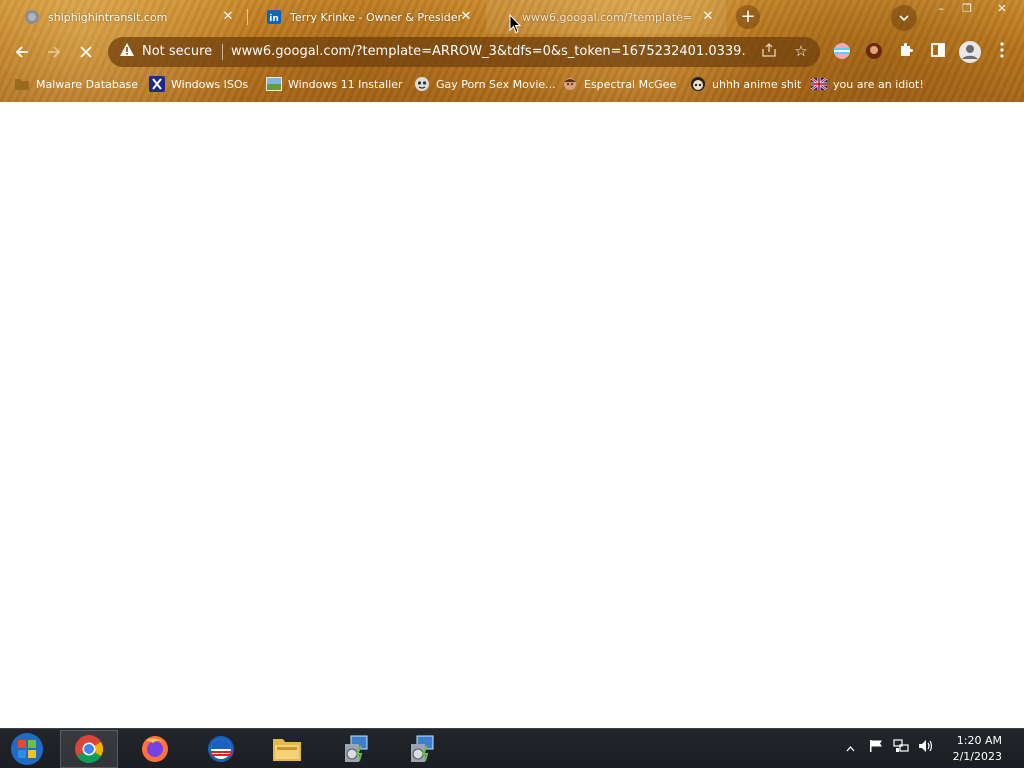  I want to click on share-icon, so click(769, 52).